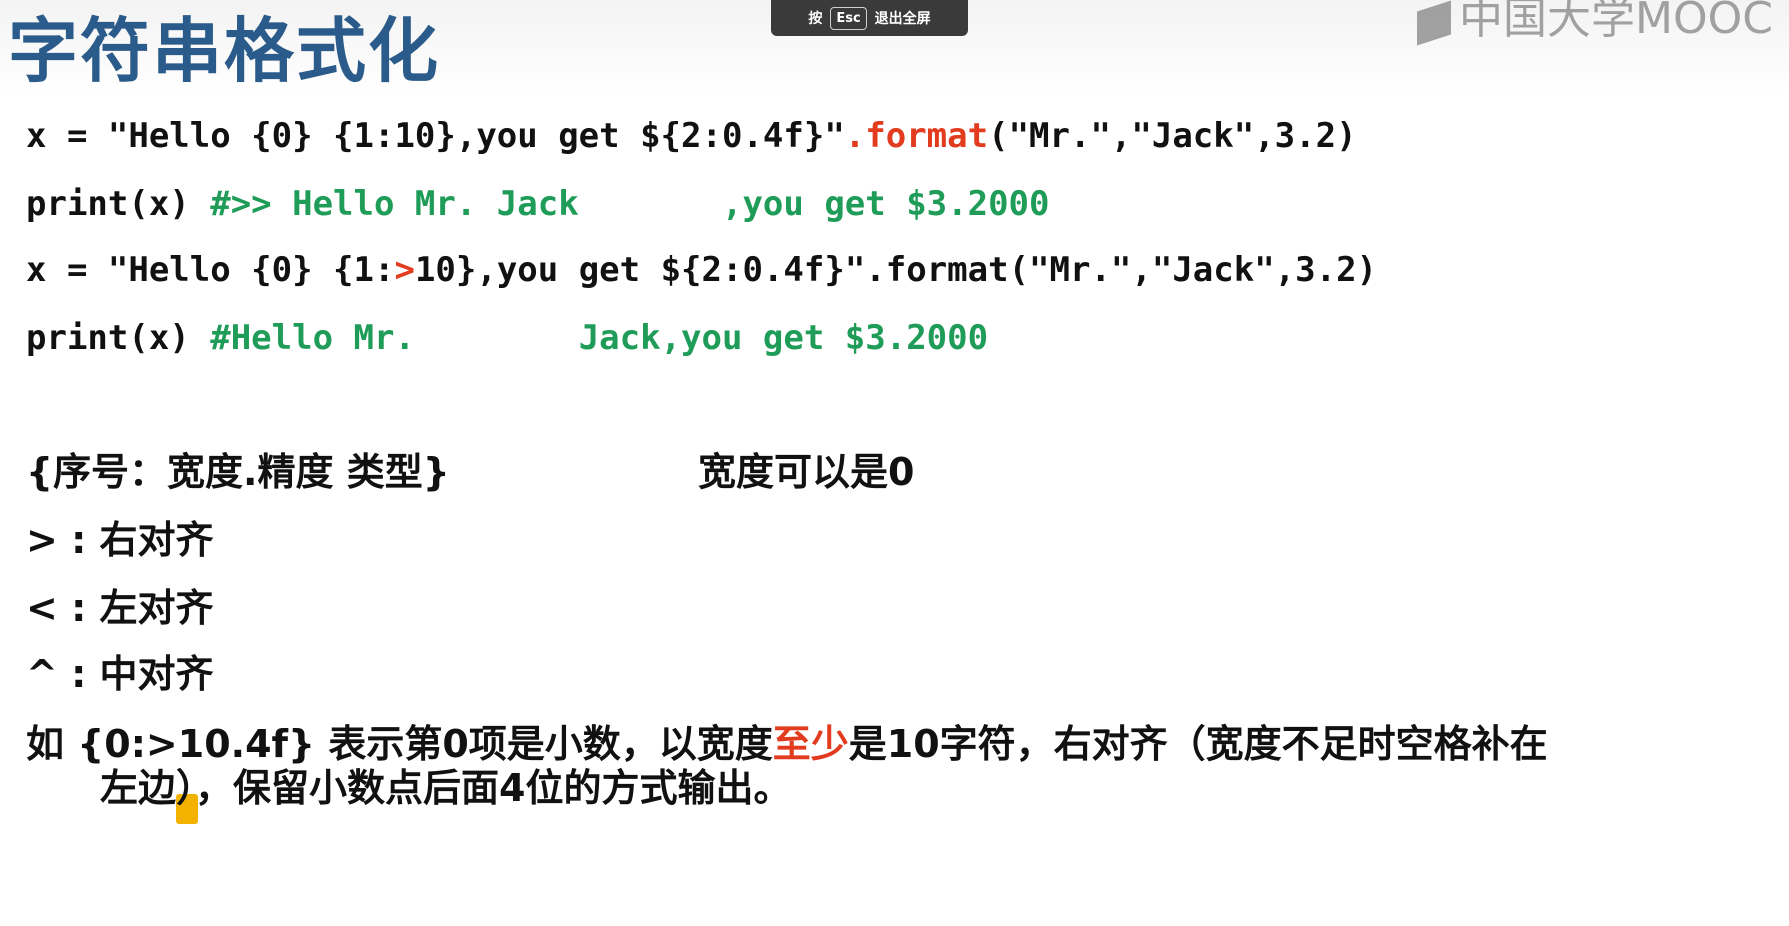  I want to click on exit-fullscreen-label: 退出全屏, so click(903, 18).